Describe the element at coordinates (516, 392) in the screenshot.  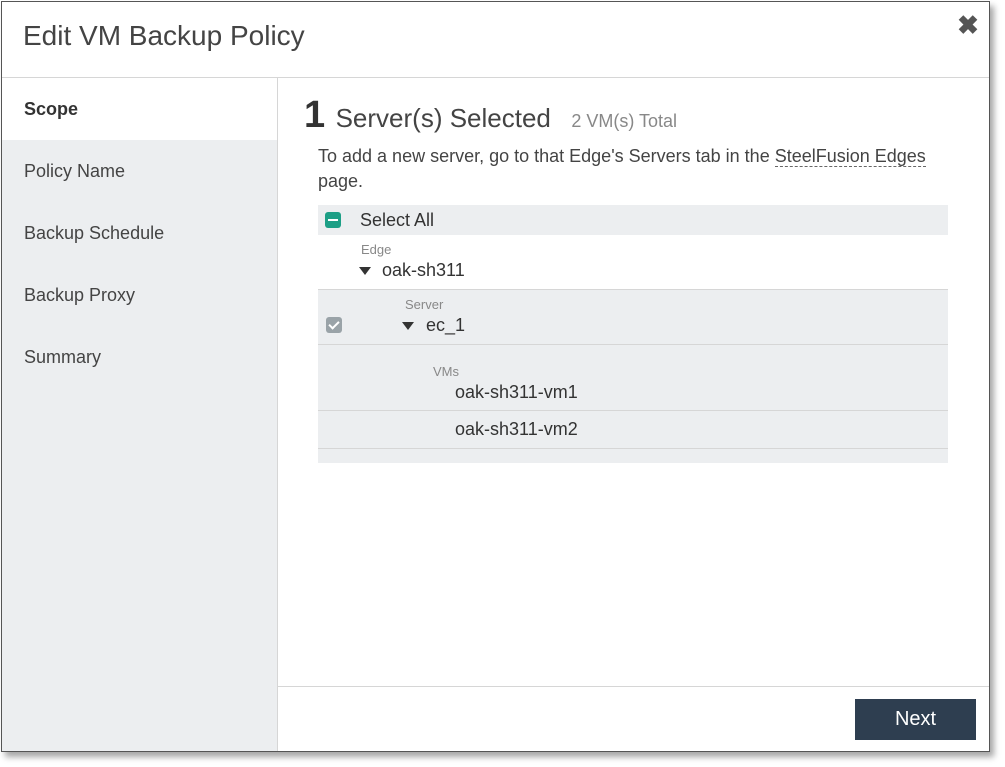
I see `vm-name: oak-sh311-vm1` at that location.